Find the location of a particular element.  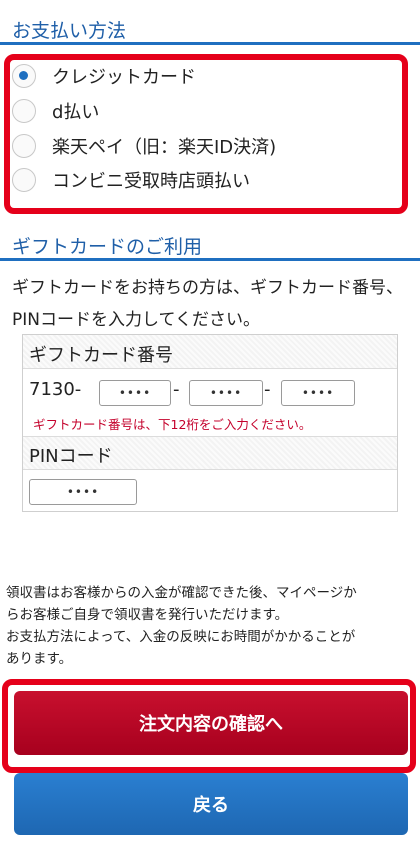

payment-option-label: コンビニ受取時店頭払い is located at coordinates (151, 181).